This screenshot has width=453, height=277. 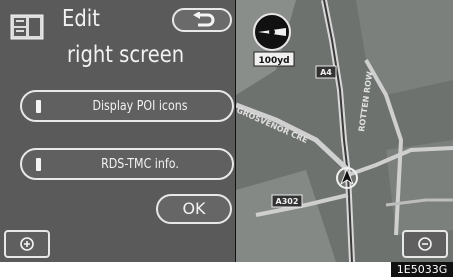 I want to click on road-label-a4: A4, so click(x=326, y=72).